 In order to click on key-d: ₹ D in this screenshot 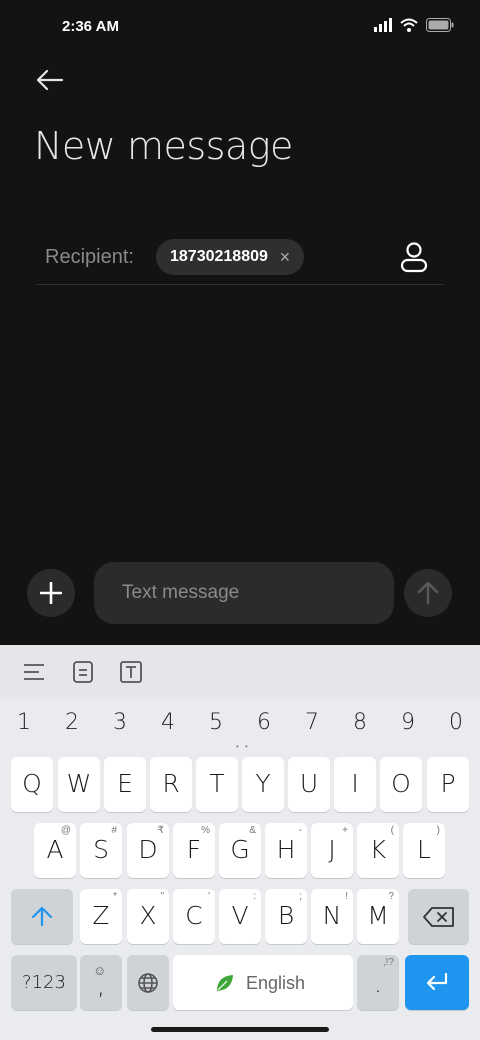, I will do `click(148, 850)`.